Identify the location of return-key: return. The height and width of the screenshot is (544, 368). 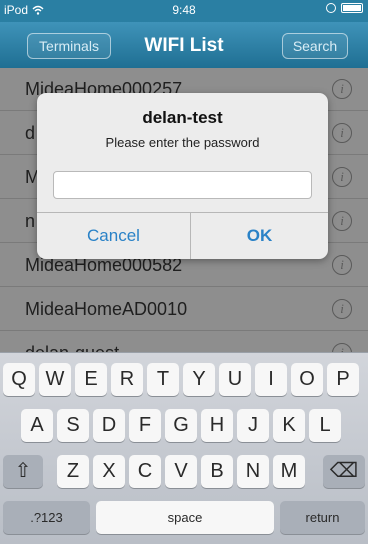
(322, 517).